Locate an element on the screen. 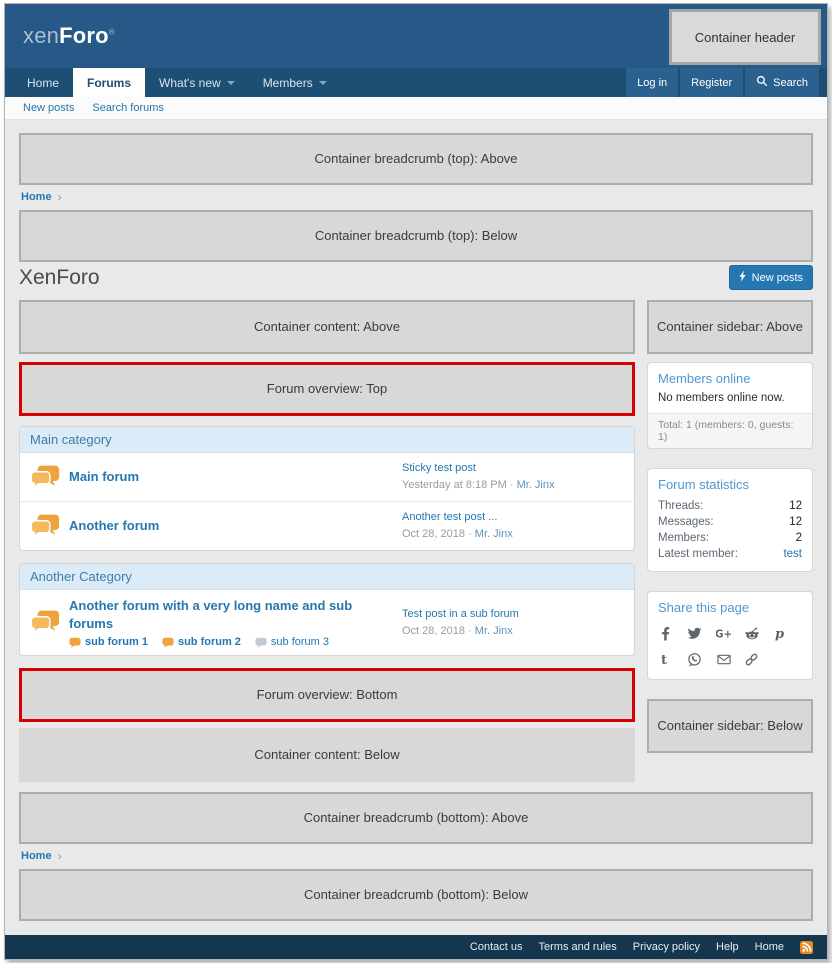 Image resolution: width=832 pixels, height=963 pixels. forum-statistics-title: Forum statistics is located at coordinates (704, 484).